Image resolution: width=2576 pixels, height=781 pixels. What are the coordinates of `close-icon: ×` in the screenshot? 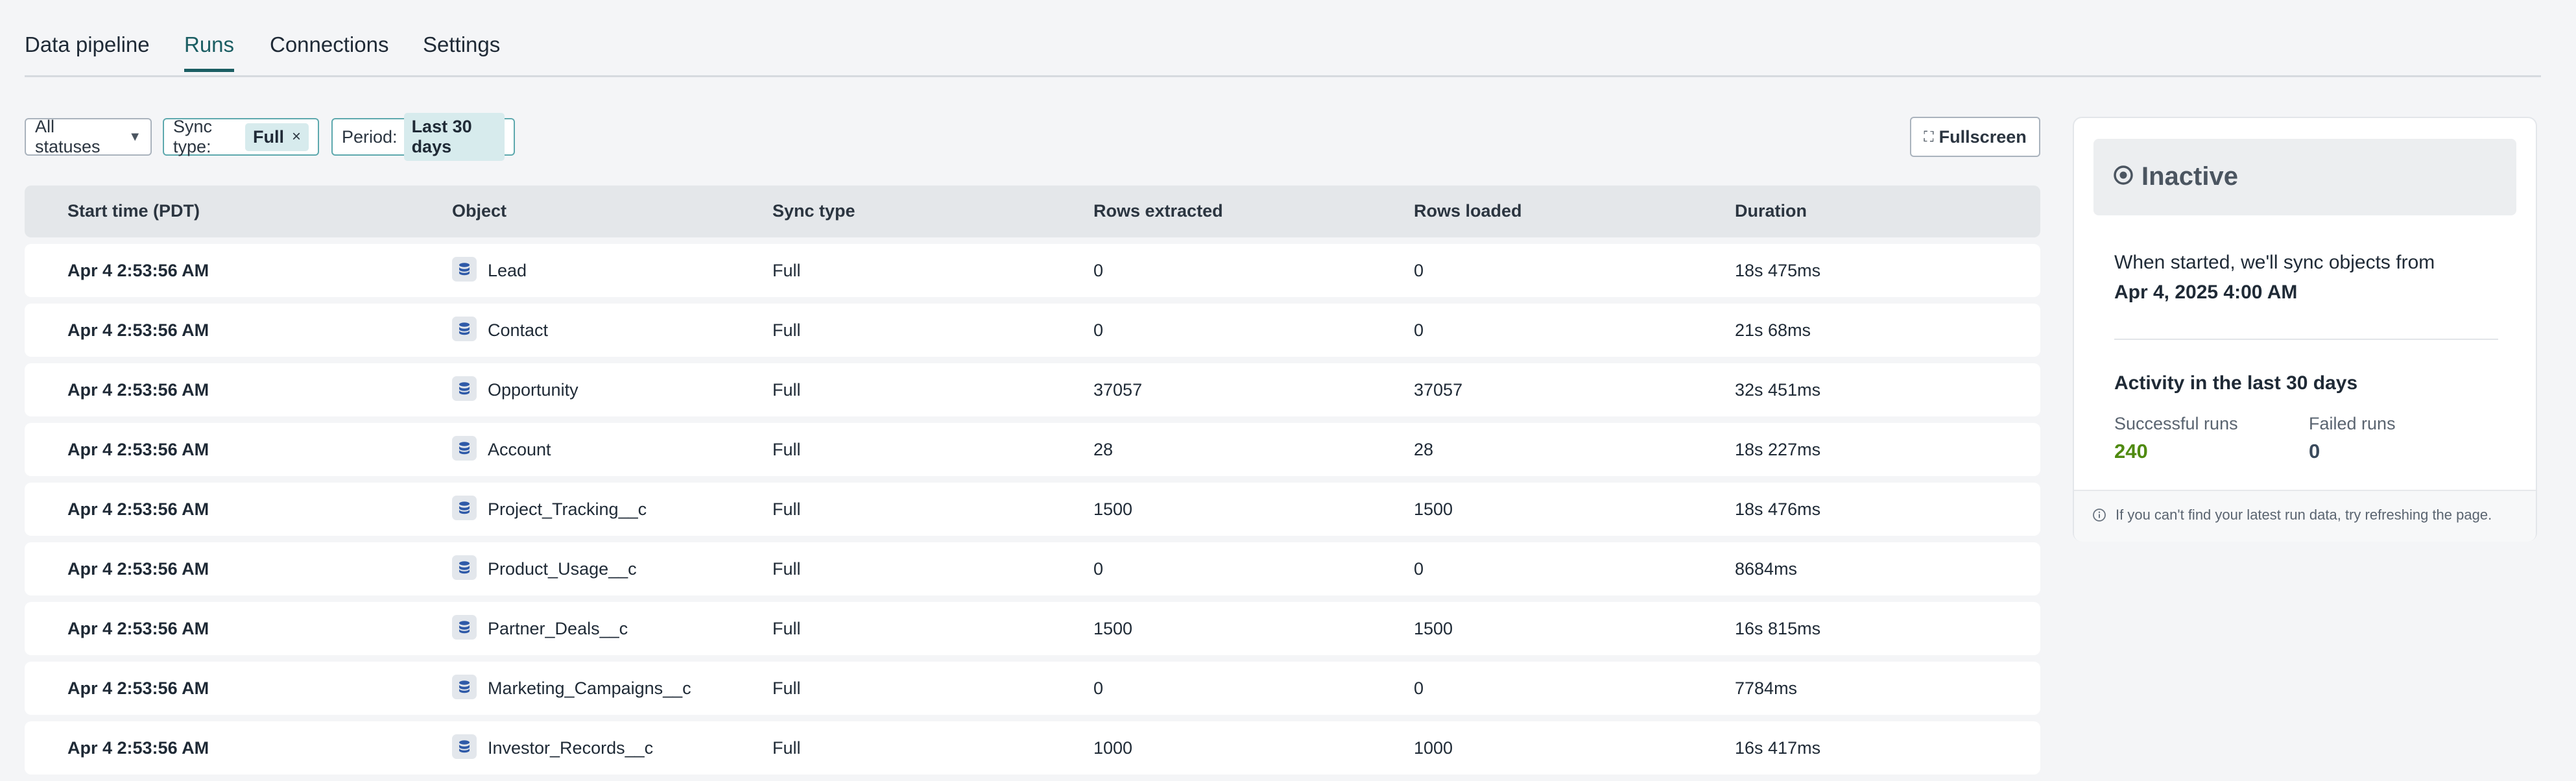 It's located at (296, 137).